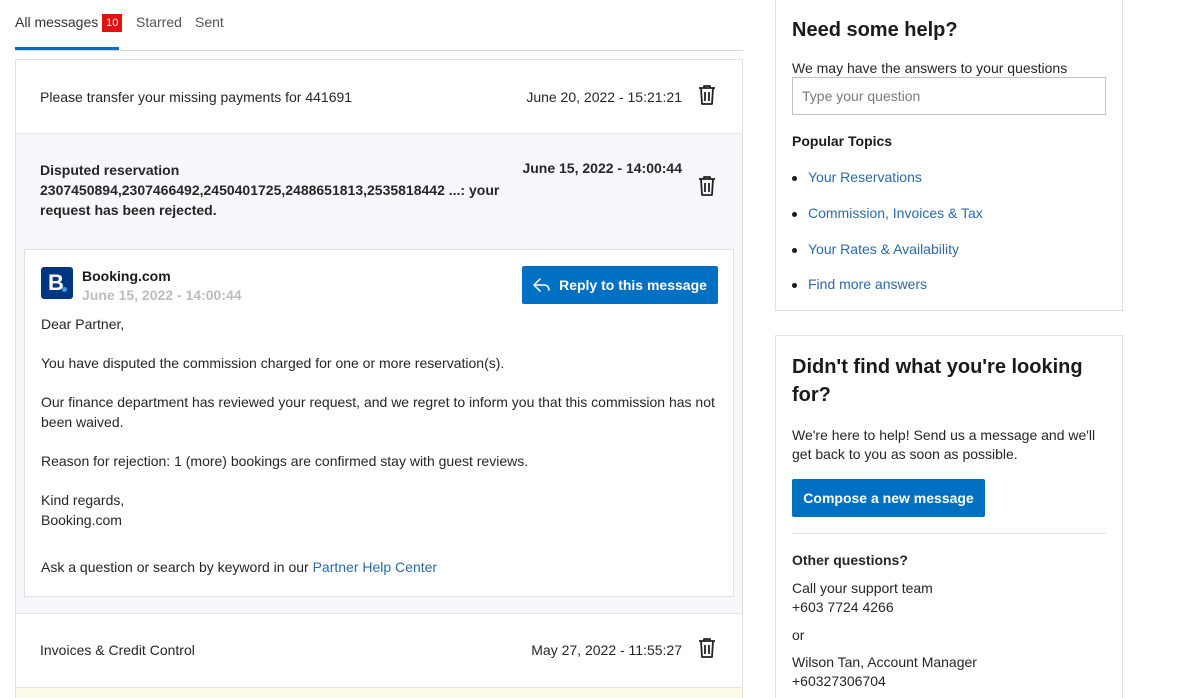 This screenshot has width=1198, height=698. What do you see at coordinates (839, 681) in the screenshot?
I see `account-manager-phone: +60327306704` at bounding box center [839, 681].